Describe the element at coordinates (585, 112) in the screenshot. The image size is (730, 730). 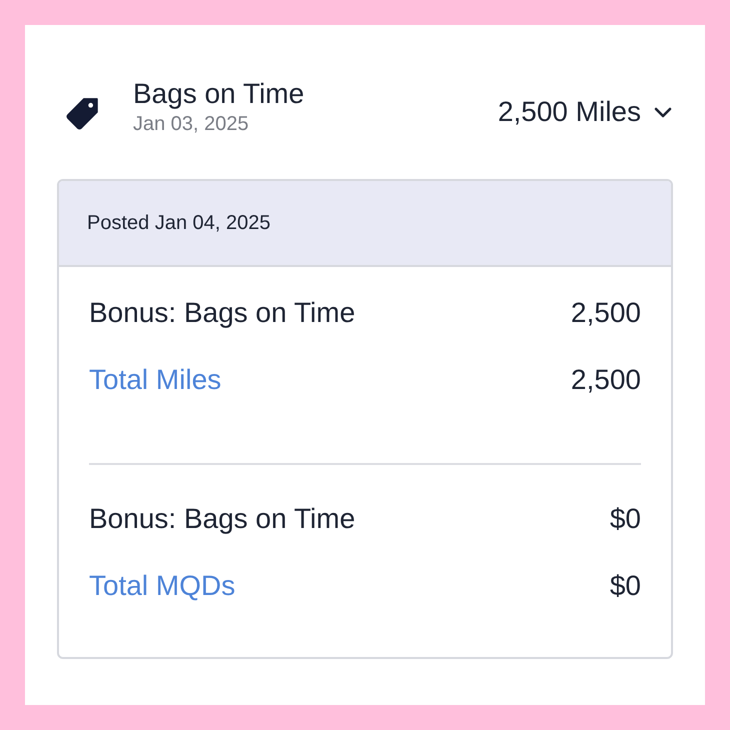
I see `miles-dropdown: 2,500 Miles` at that location.